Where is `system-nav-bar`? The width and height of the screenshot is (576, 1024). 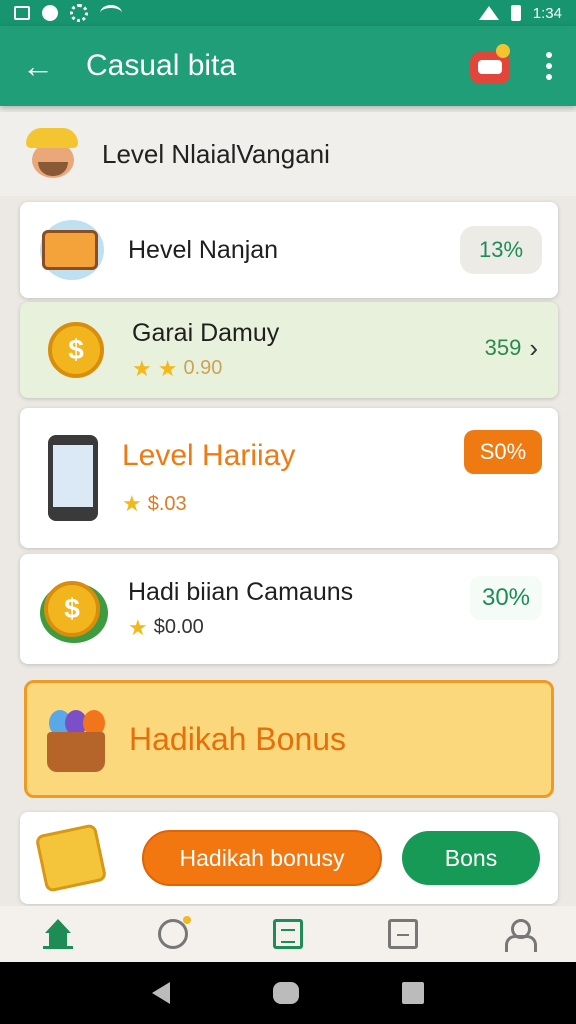 system-nav-bar is located at coordinates (288, 993).